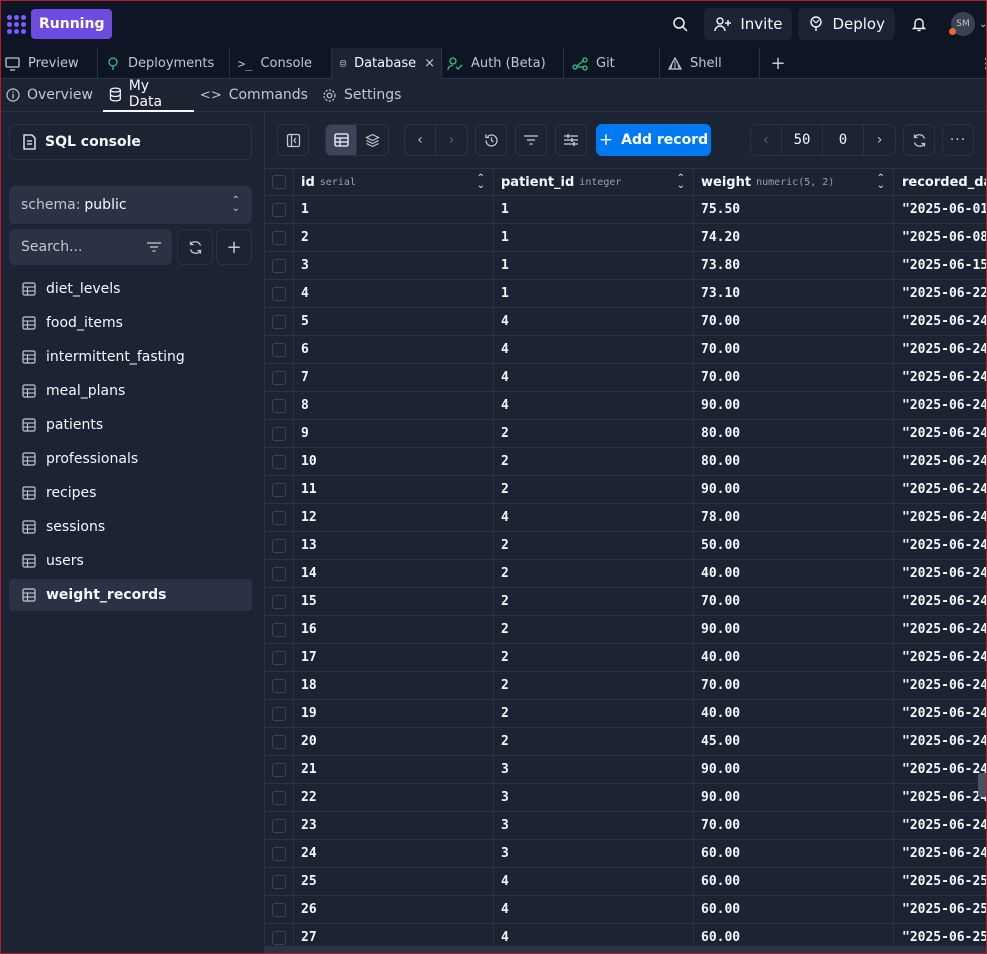  I want to click on tab-auth: Auth (Beta), so click(503, 63).